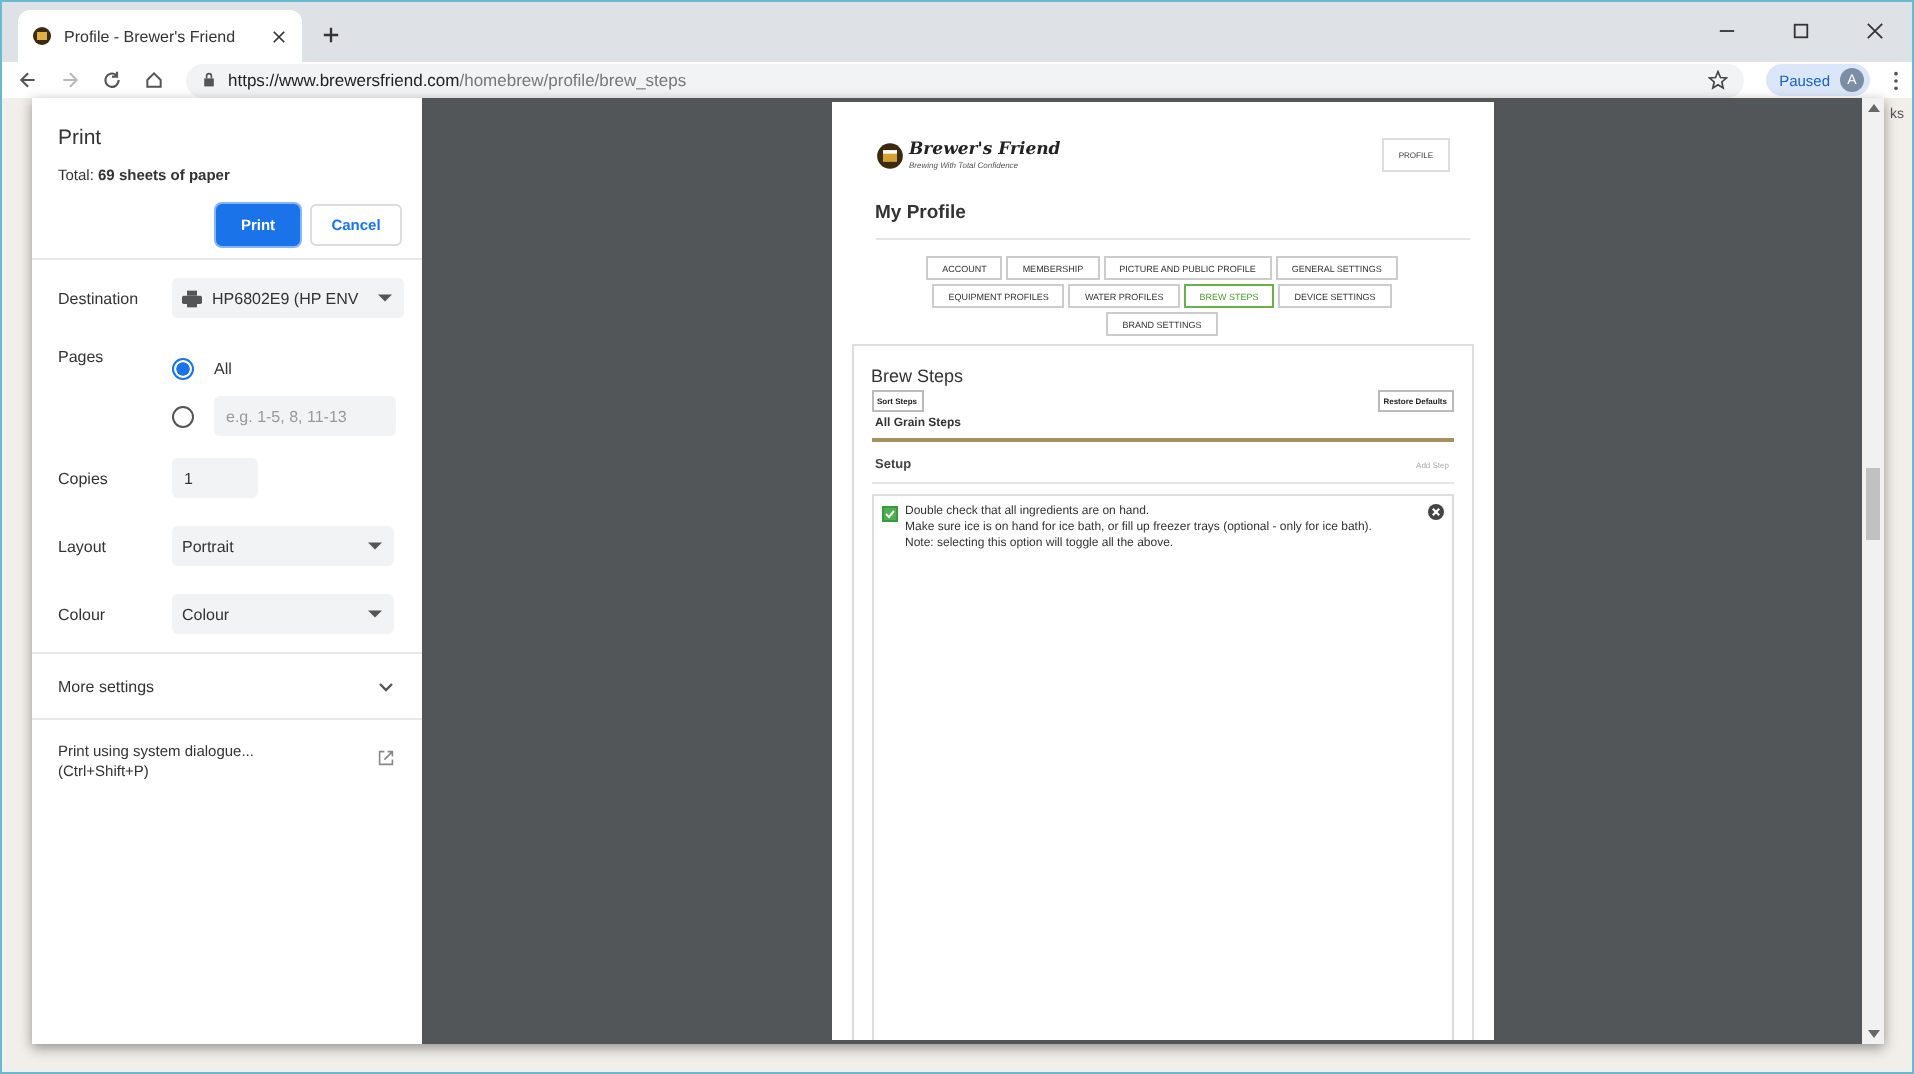  I want to click on remove-icon, so click(1435, 512).